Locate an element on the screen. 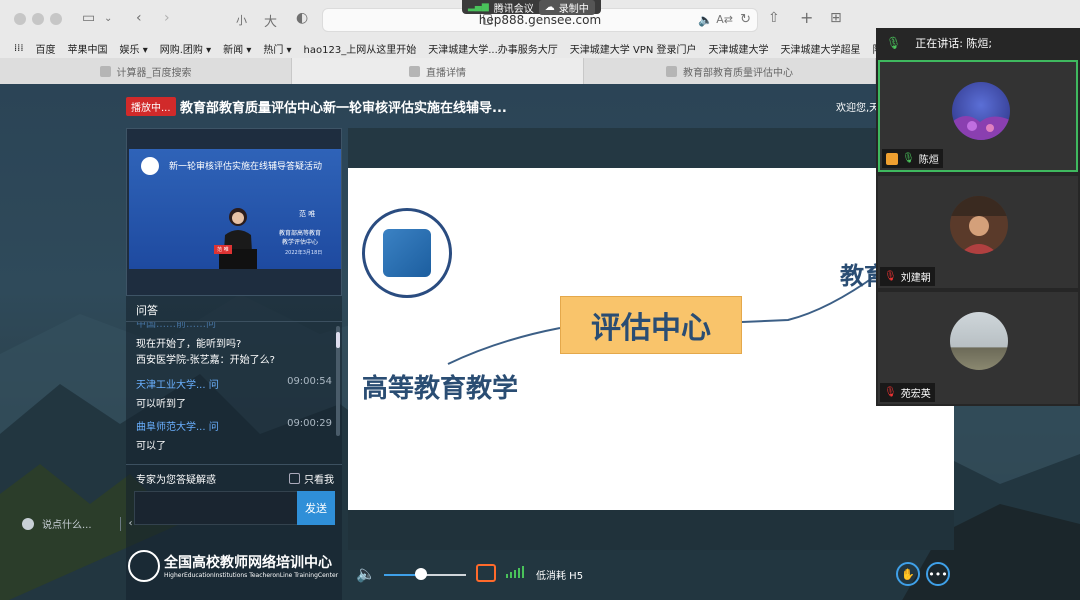 The height and width of the screenshot is (600, 1080). bookmark-item: hao123_上网从这里开始 is located at coordinates (360, 48).